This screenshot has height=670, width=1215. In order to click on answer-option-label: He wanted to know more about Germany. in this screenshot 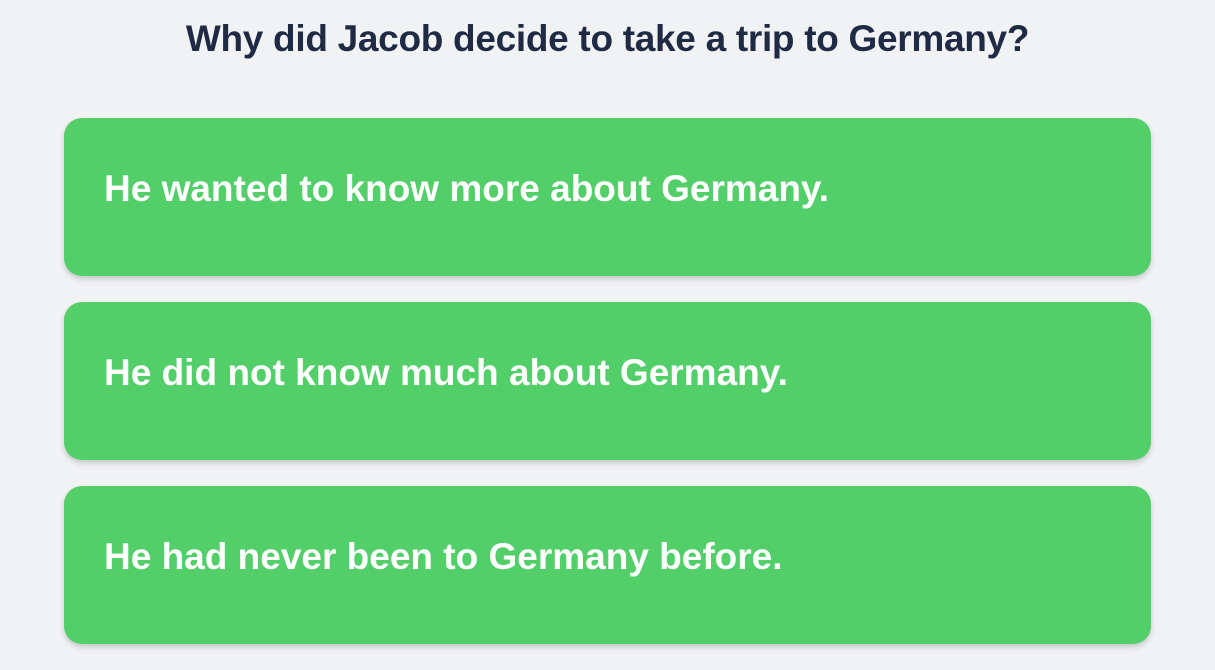, I will do `click(467, 188)`.